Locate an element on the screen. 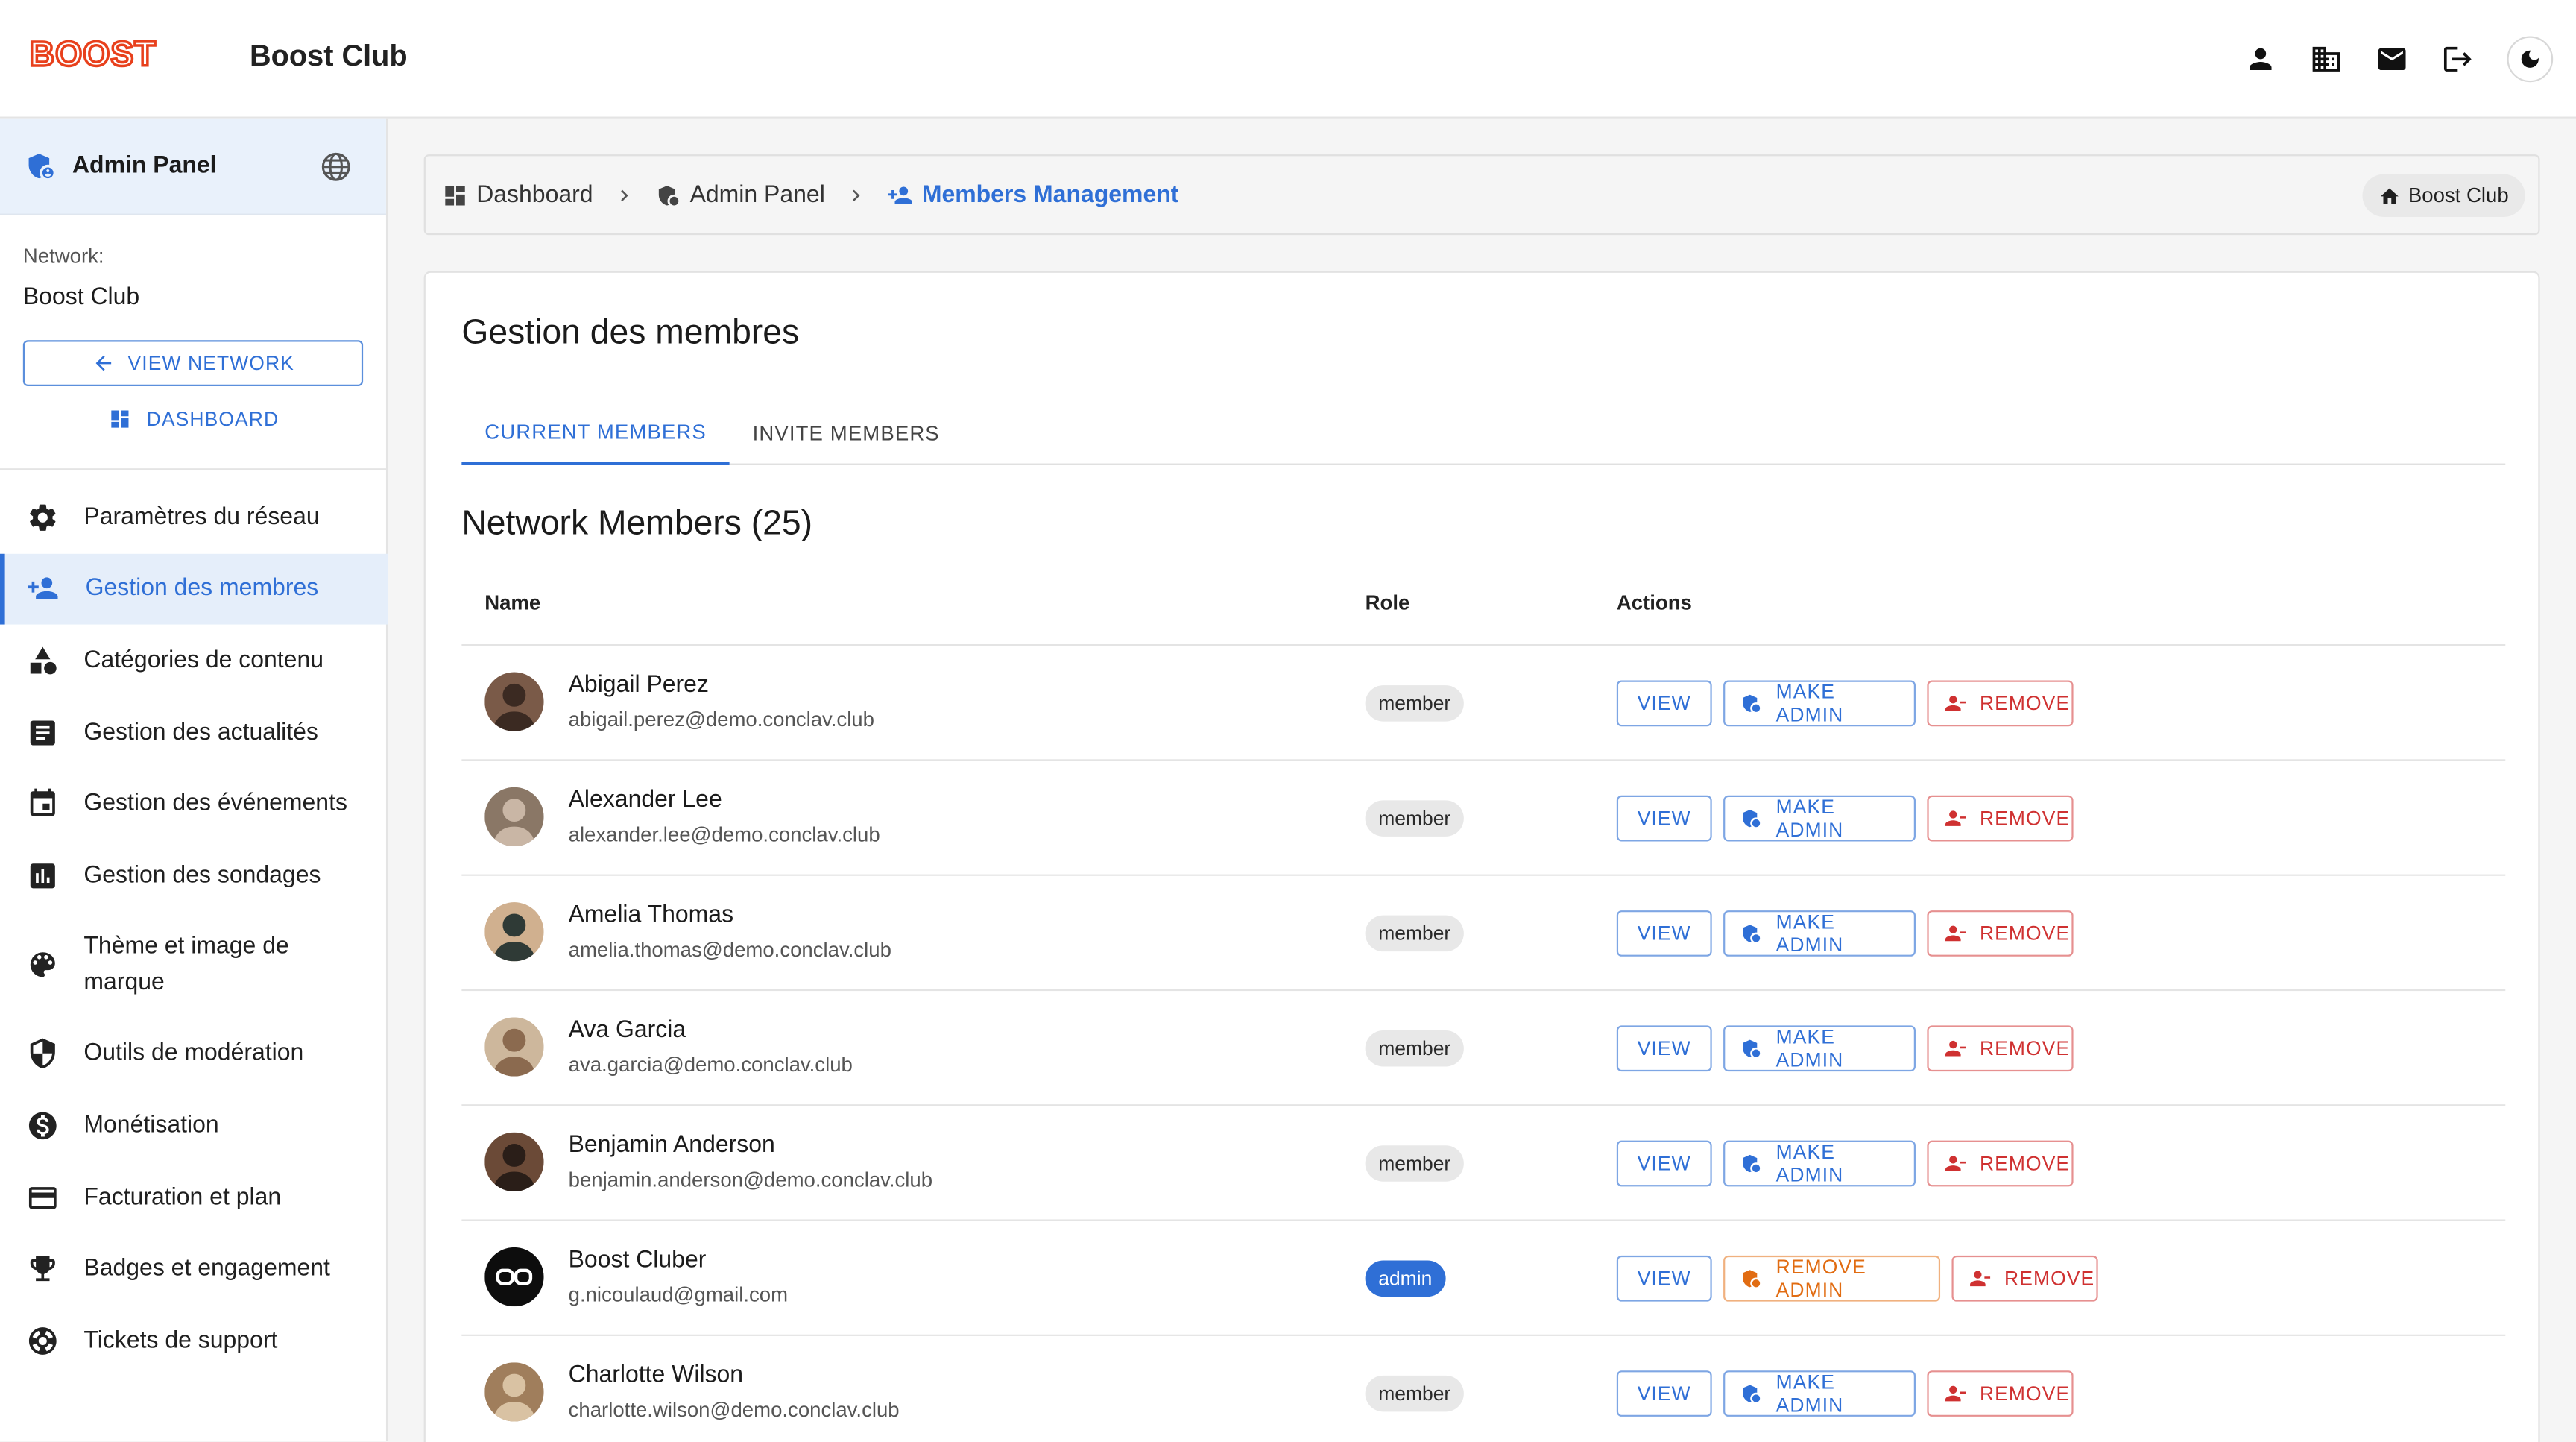 Image resolution: width=2576 pixels, height=1442 pixels. app-title: Boost Club is located at coordinates (329, 56).